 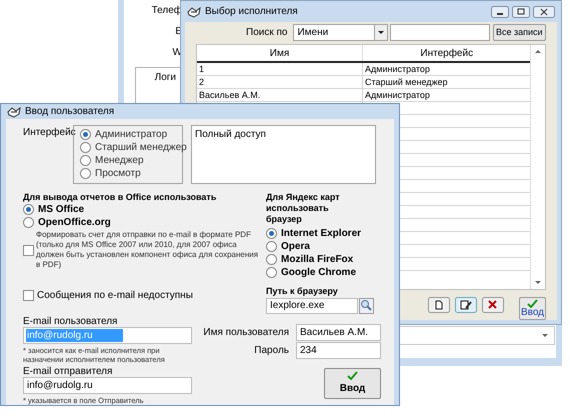 I want to click on minimize-icon, so click(x=500, y=12).